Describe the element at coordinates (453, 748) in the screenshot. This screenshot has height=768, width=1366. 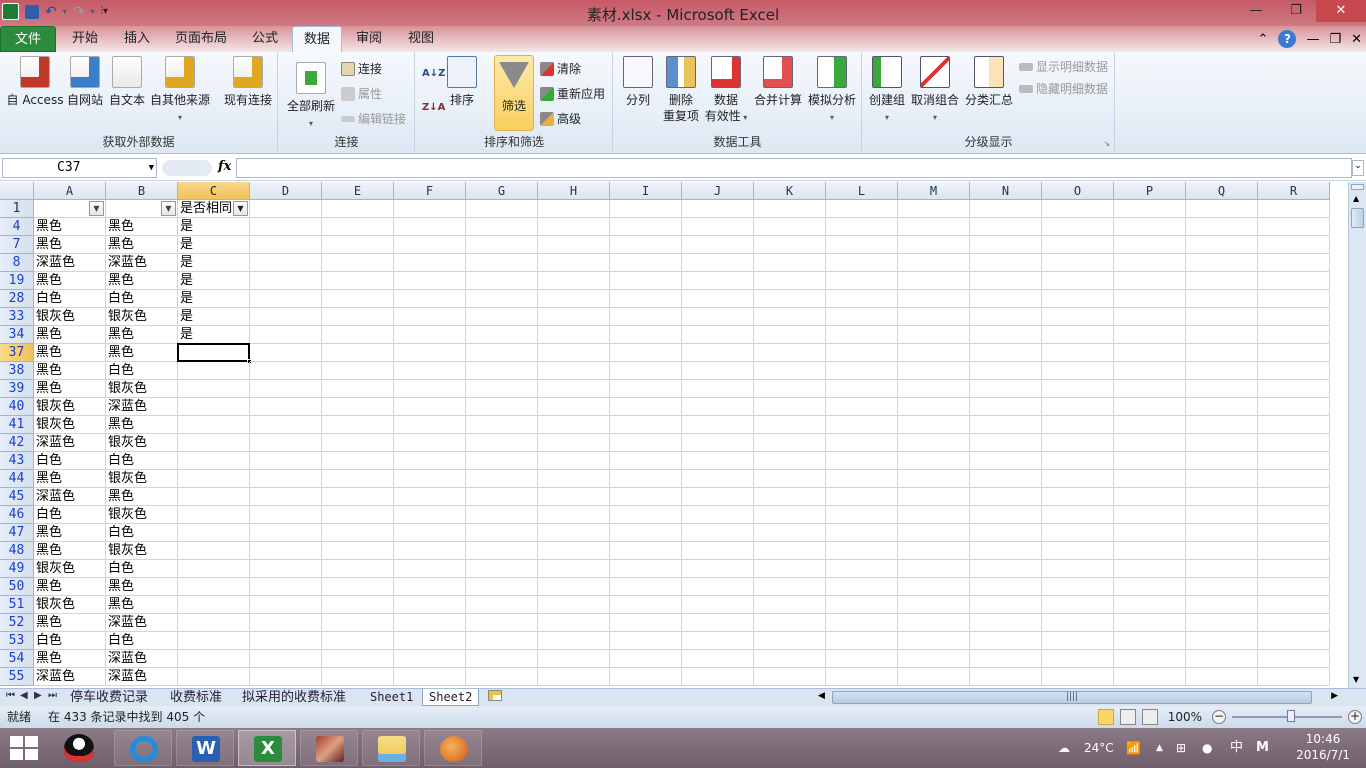
I see `taskbar-app` at that location.